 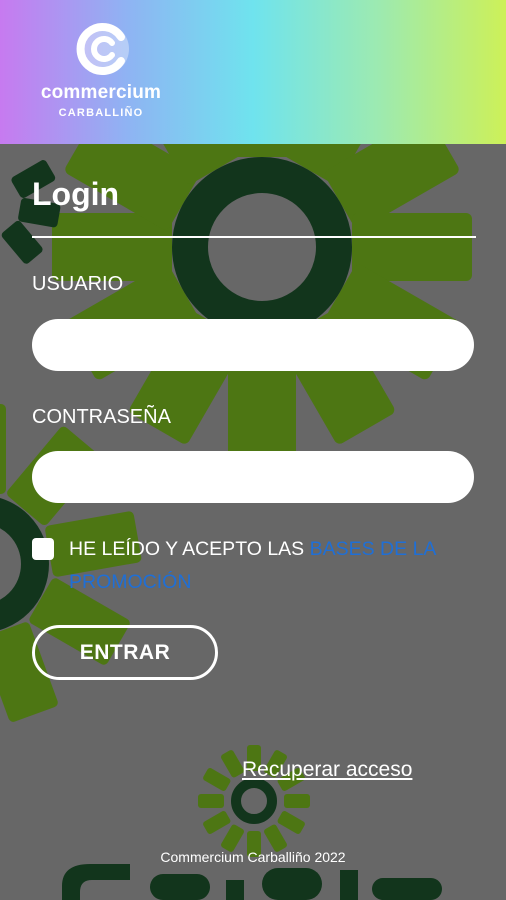 I want to click on page-title: Login, so click(x=76, y=194).